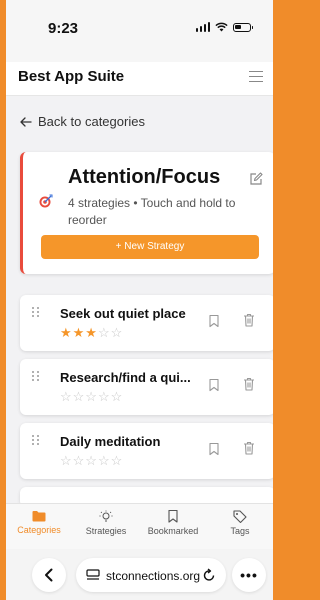 The height and width of the screenshot is (600, 320). I want to click on back-to-categories-link: Back to categories, so click(82, 121).